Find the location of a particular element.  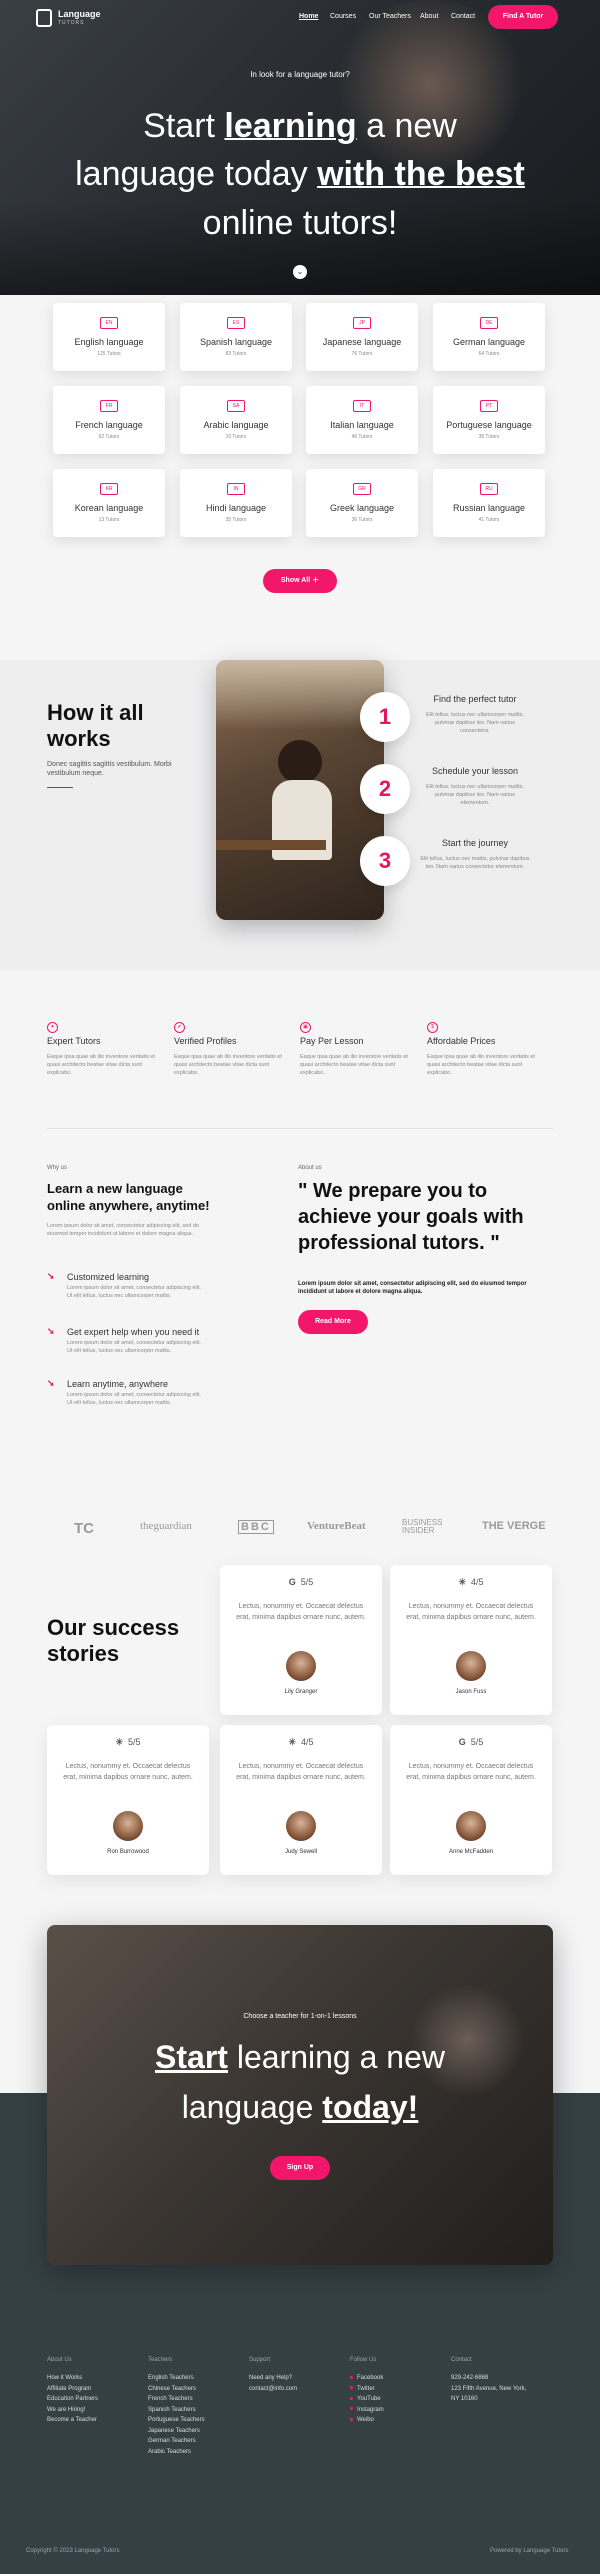

footer-link: Affiliate Program is located at coordinates (69, 2389).